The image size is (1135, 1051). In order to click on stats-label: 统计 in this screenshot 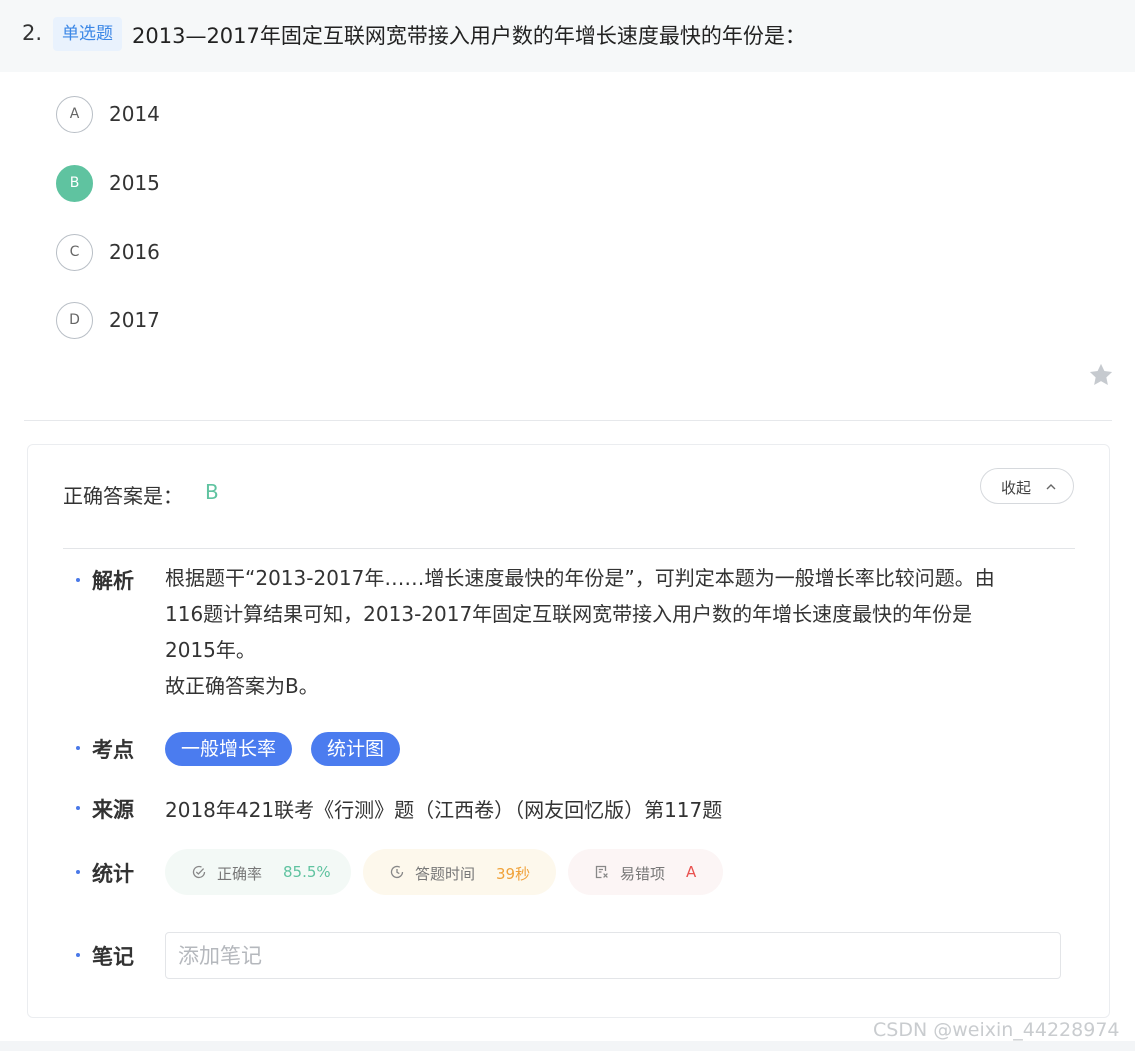, I will do `click(113, 874)`.